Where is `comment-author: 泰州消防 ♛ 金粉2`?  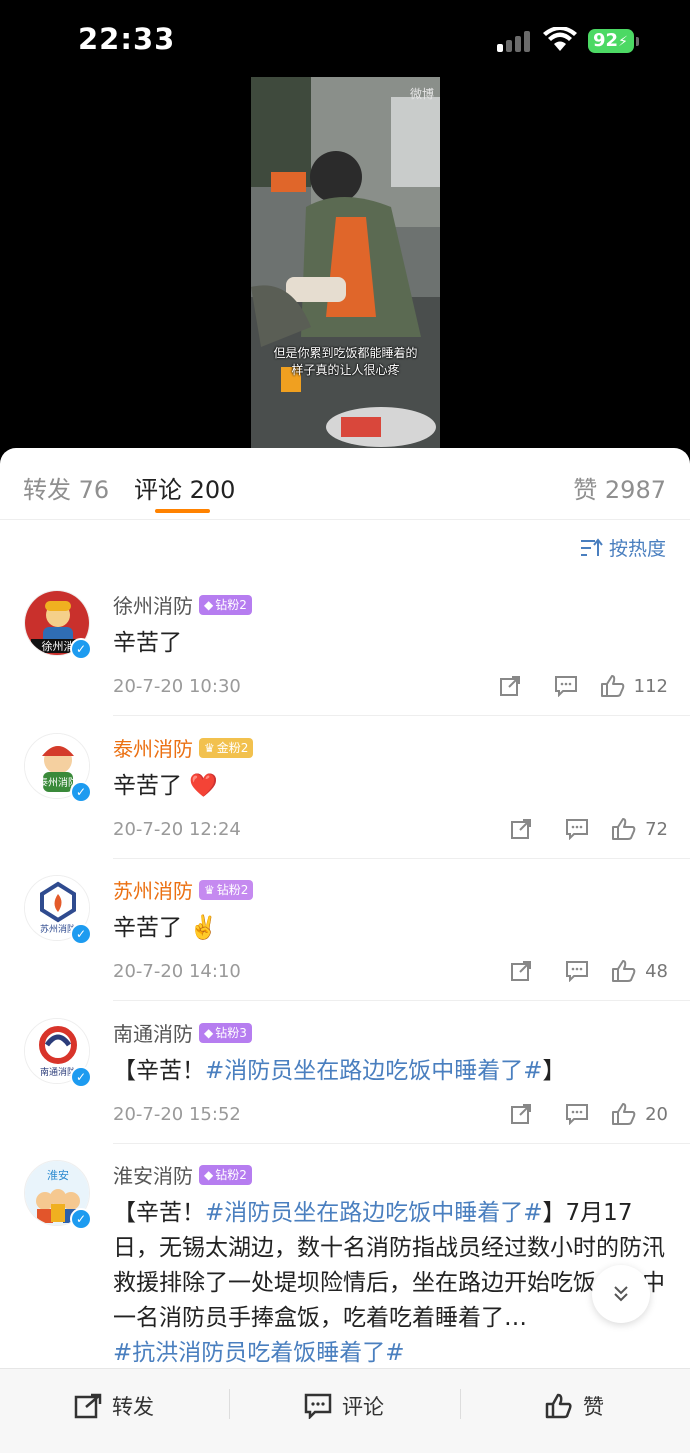 comment-author: 泰州消防 ♛ 金粉2 is located at coordinates (183, 747).